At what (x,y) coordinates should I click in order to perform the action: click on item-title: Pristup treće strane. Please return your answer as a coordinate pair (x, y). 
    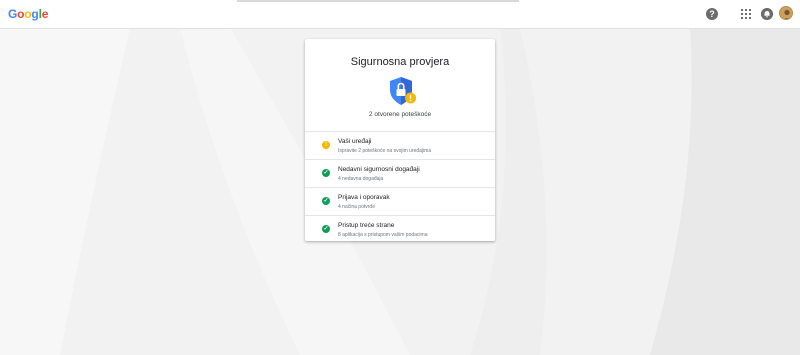
    Looking at the image, I should click on (366, 225).